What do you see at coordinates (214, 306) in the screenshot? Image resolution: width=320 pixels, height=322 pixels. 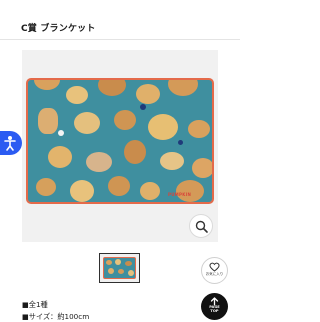 I see `page-top-button: PAGE TOP` at bounding box center [214, 306].